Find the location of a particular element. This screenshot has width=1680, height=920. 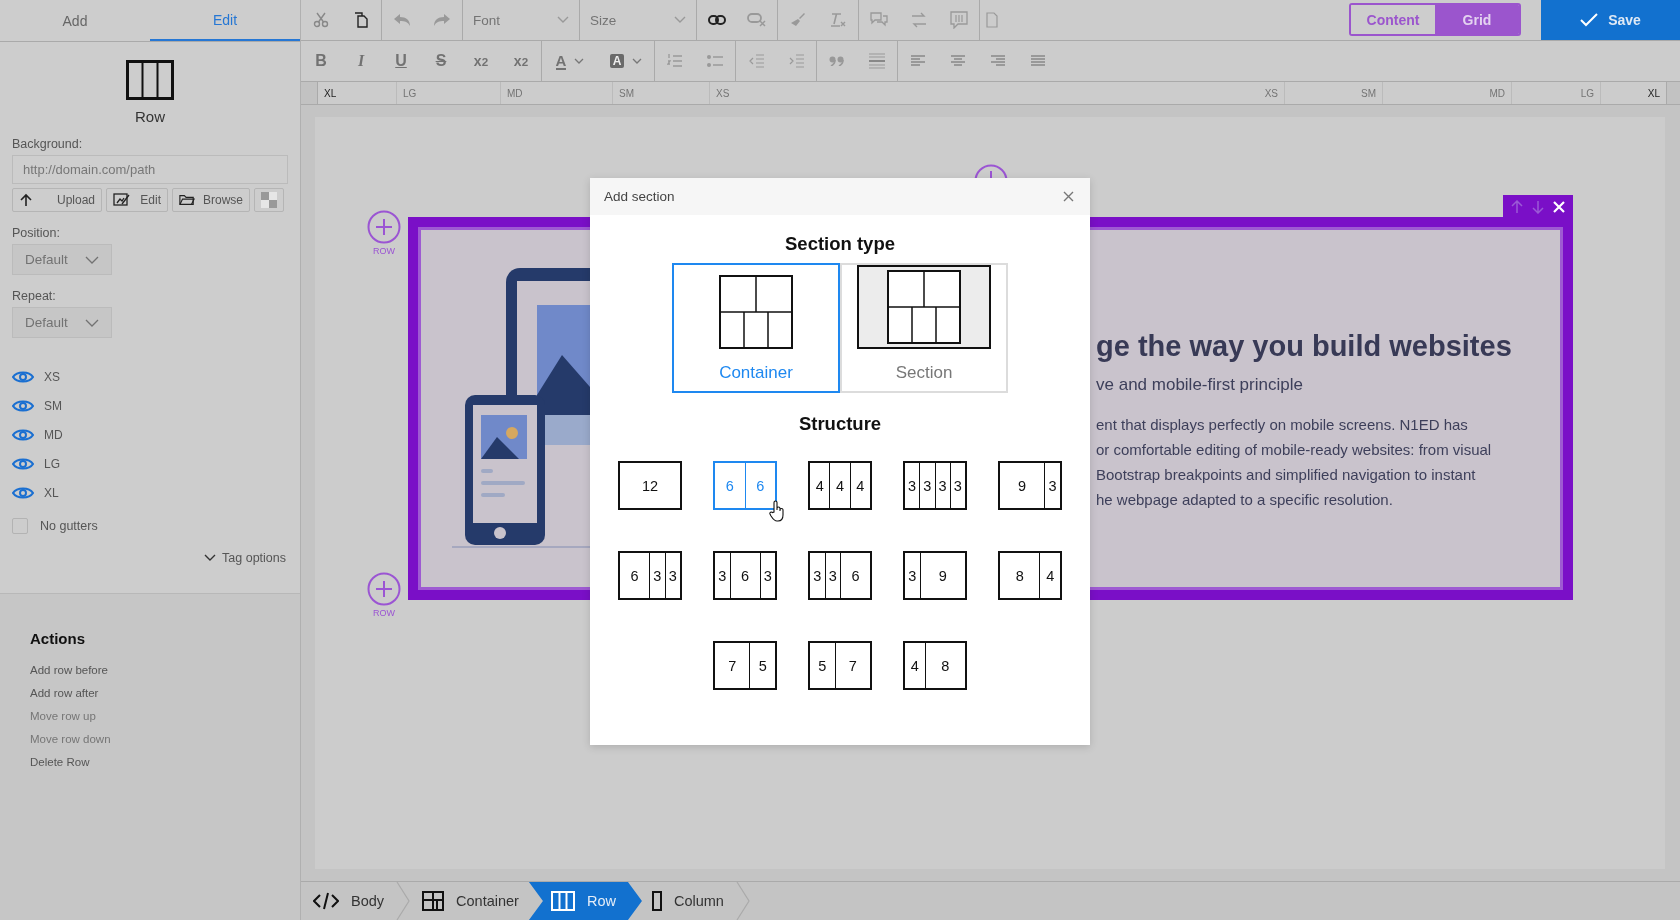

hero-heading: ge the way you build websites is located at coordinates (1304, 346).